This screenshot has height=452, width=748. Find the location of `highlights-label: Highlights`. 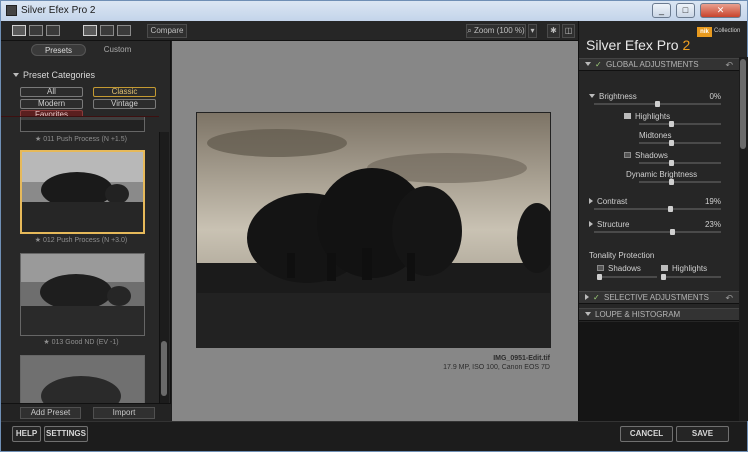

highlights-label: Highlights is located at coordinates (647, 116).